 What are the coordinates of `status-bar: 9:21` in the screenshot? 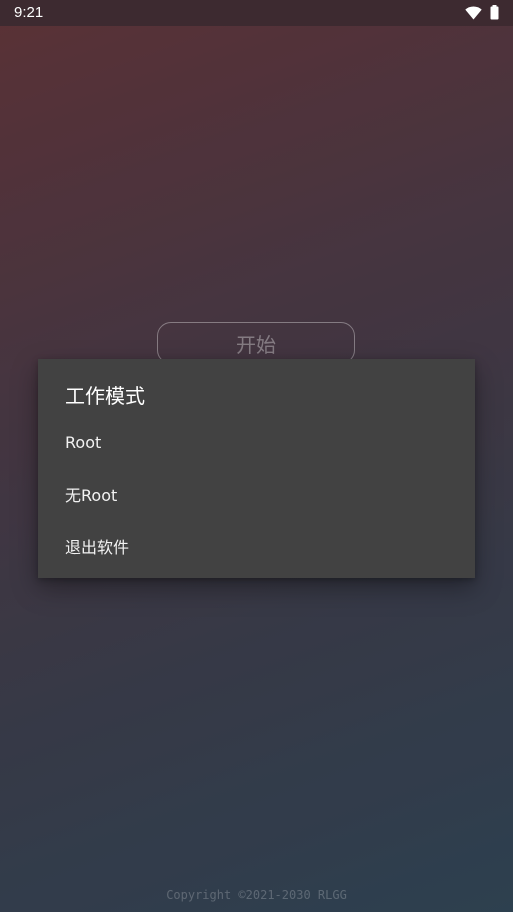 It's located at (256, 13).